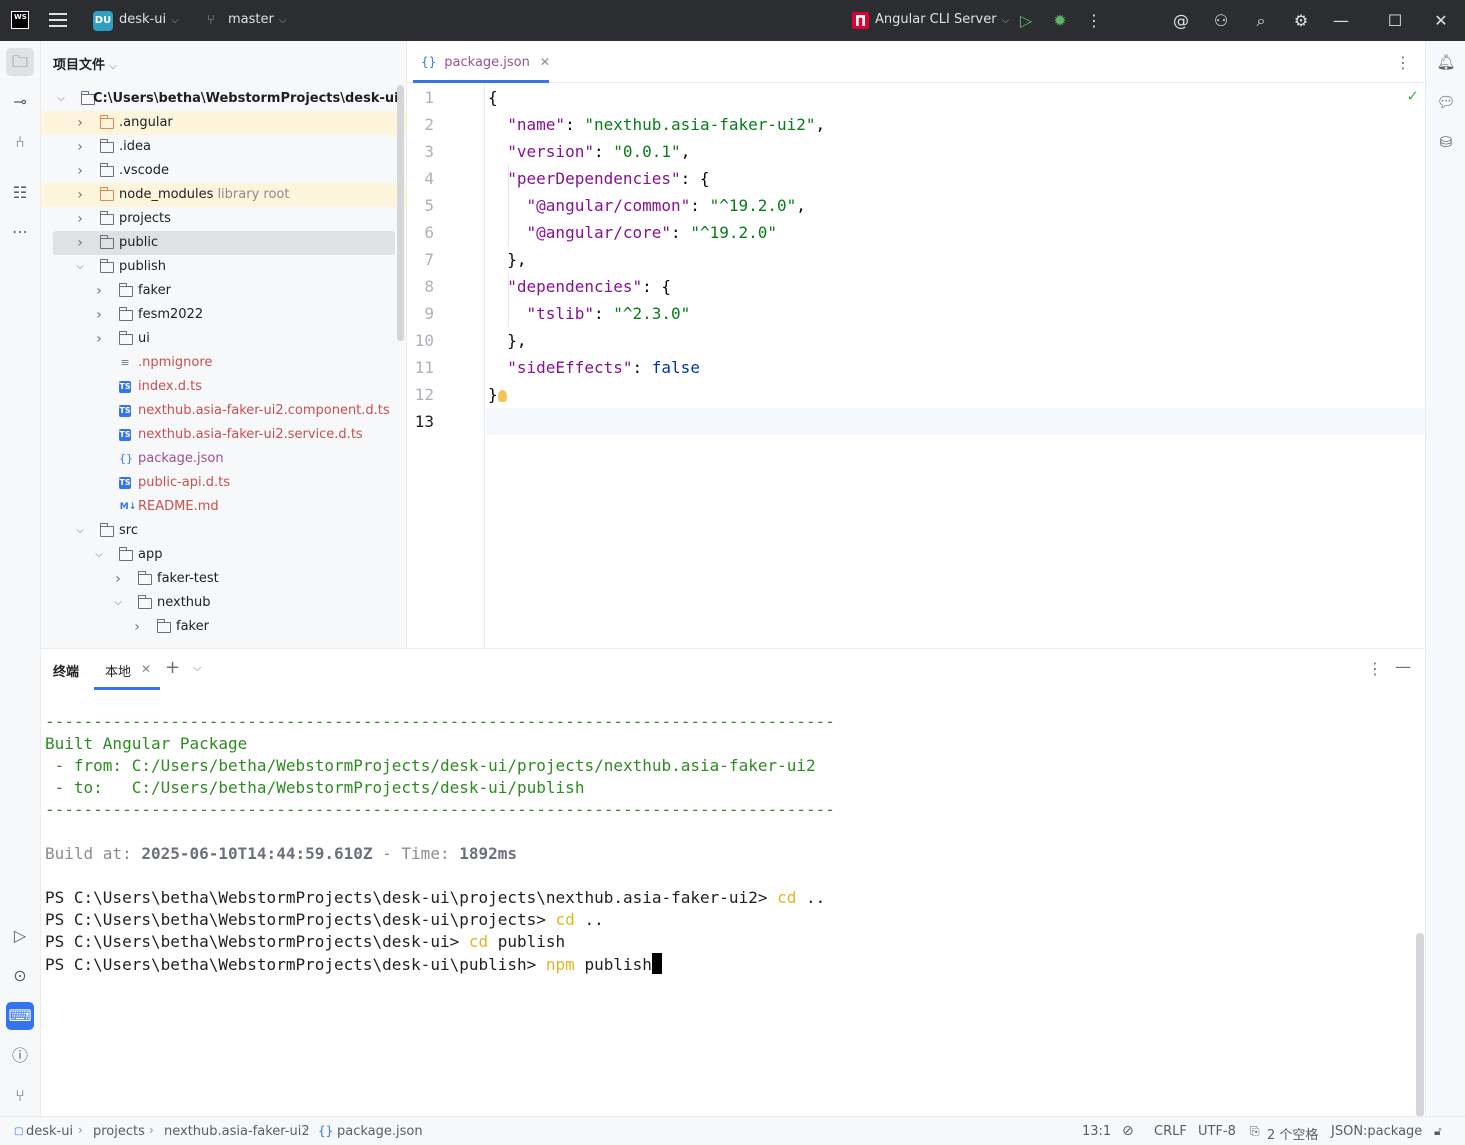 This screenshot has width=1465, height=1145. What do you see at coordinates (149, 19) in the screenshot?
I see `project-switcher: desk-ui ⌵` at bounding box center [149, 19].